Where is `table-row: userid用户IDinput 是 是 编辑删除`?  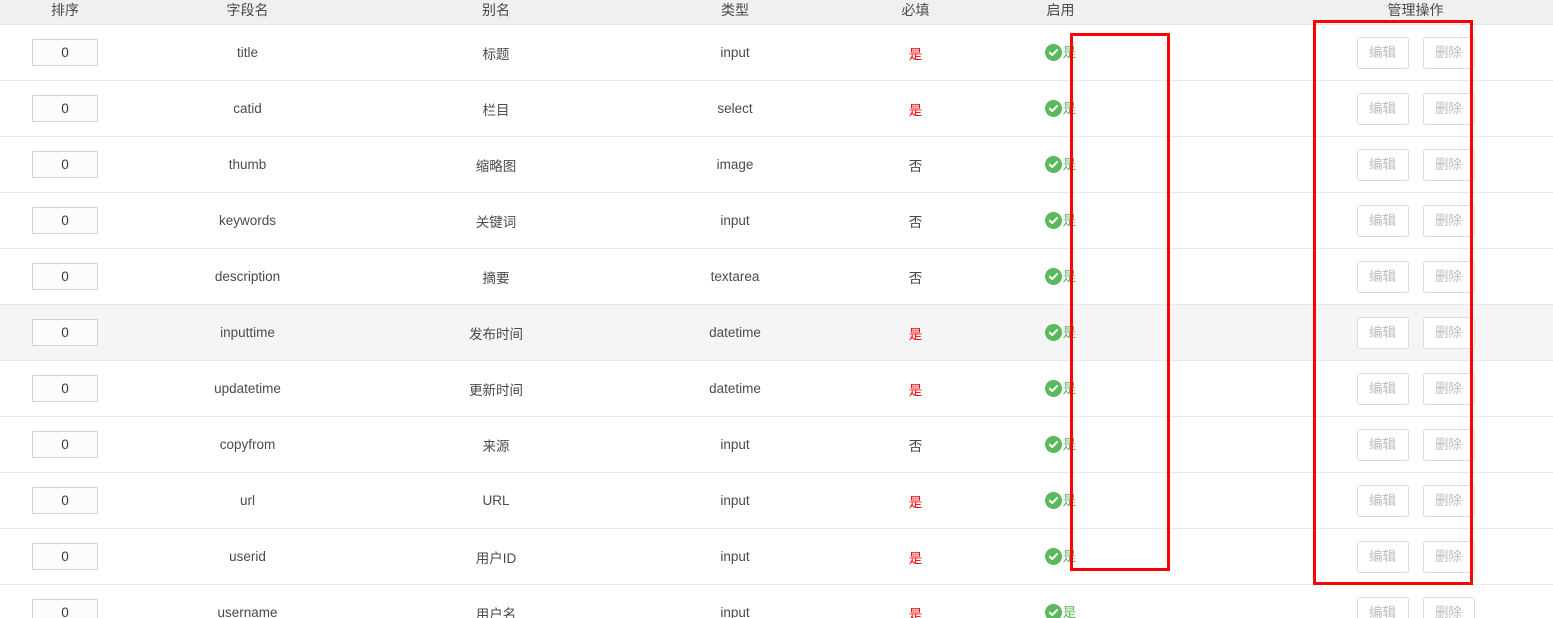
table-row: userid用户IDinput 是 是 编辑删除 is located at coordinates (776, 556).